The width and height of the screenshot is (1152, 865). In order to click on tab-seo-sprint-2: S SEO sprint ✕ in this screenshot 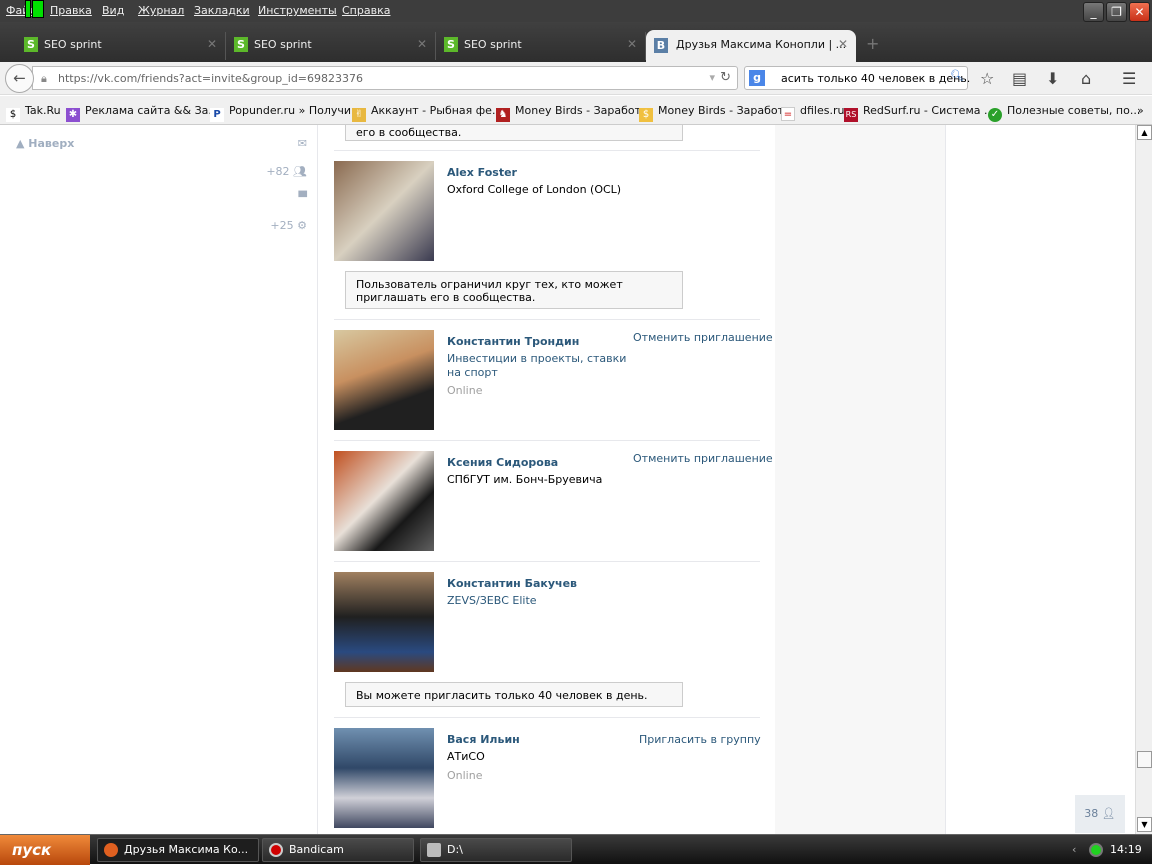, I will do `click(333, 46)`.